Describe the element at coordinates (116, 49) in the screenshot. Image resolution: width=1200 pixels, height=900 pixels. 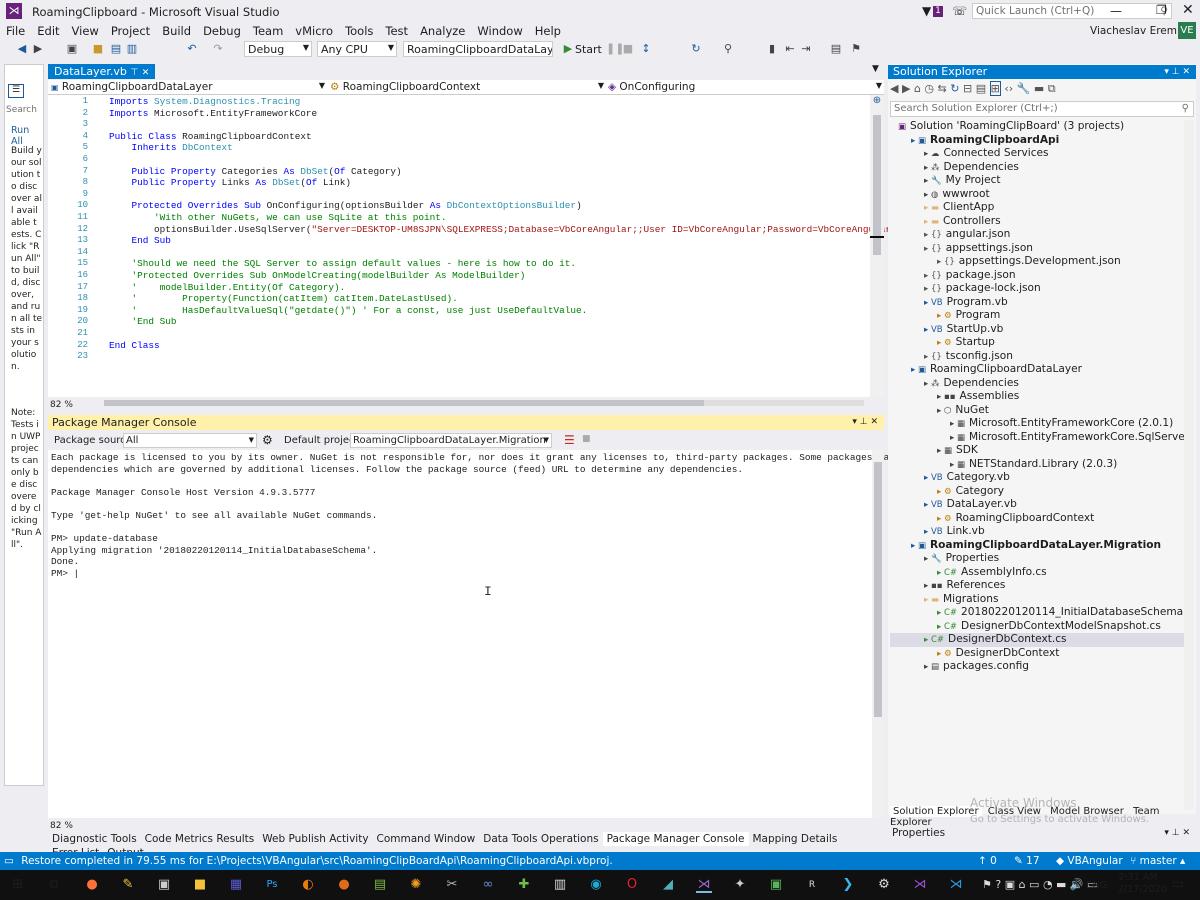
I see `save-icon: ▤` at that location.